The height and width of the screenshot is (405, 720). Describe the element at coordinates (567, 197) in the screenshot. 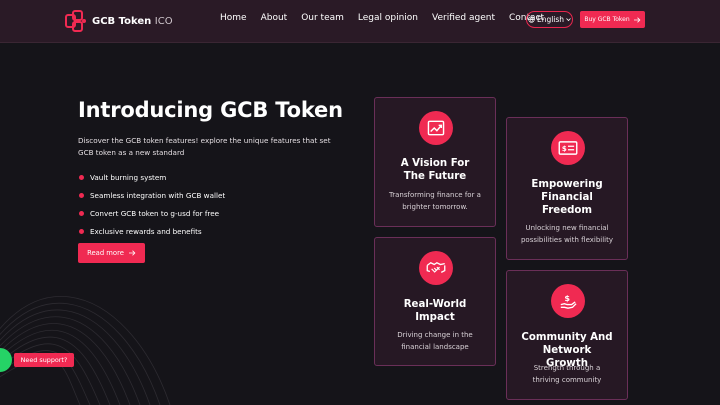

I see `card-title: Empowering Financial Freedom` at that location.